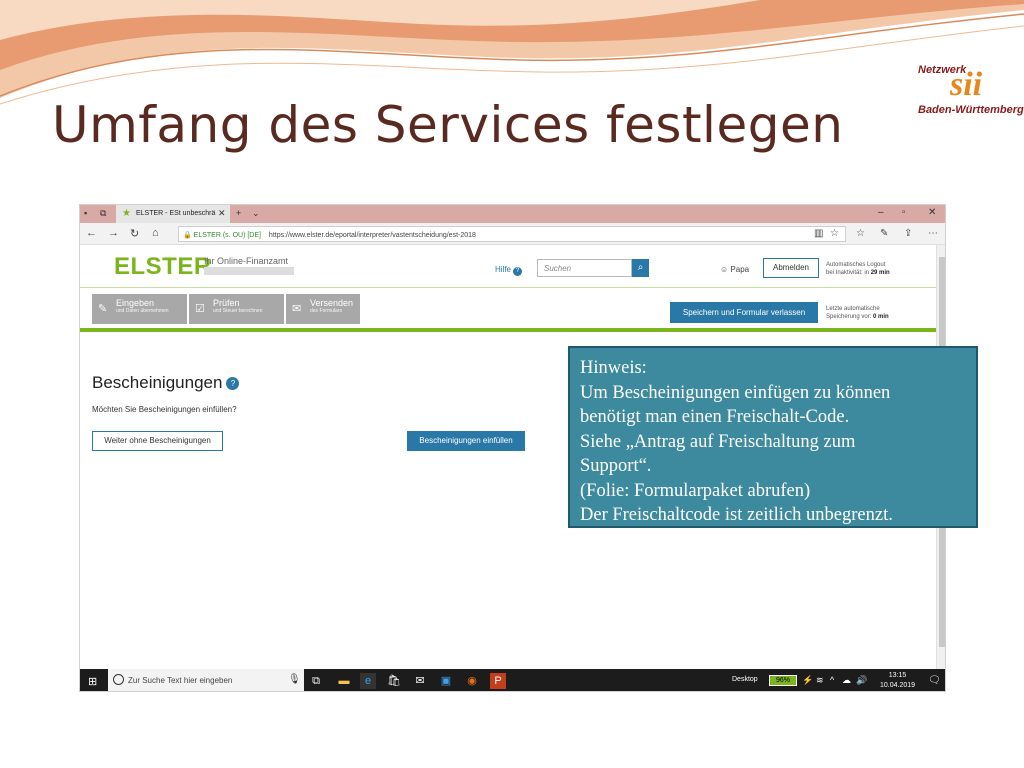 Image resolution: width=1024 pixels, height=768 pixels. What do you see at coordinates (420, 681) in the screenshot?
I see `mail-icon: ✉` at bounding box center [420, 681].